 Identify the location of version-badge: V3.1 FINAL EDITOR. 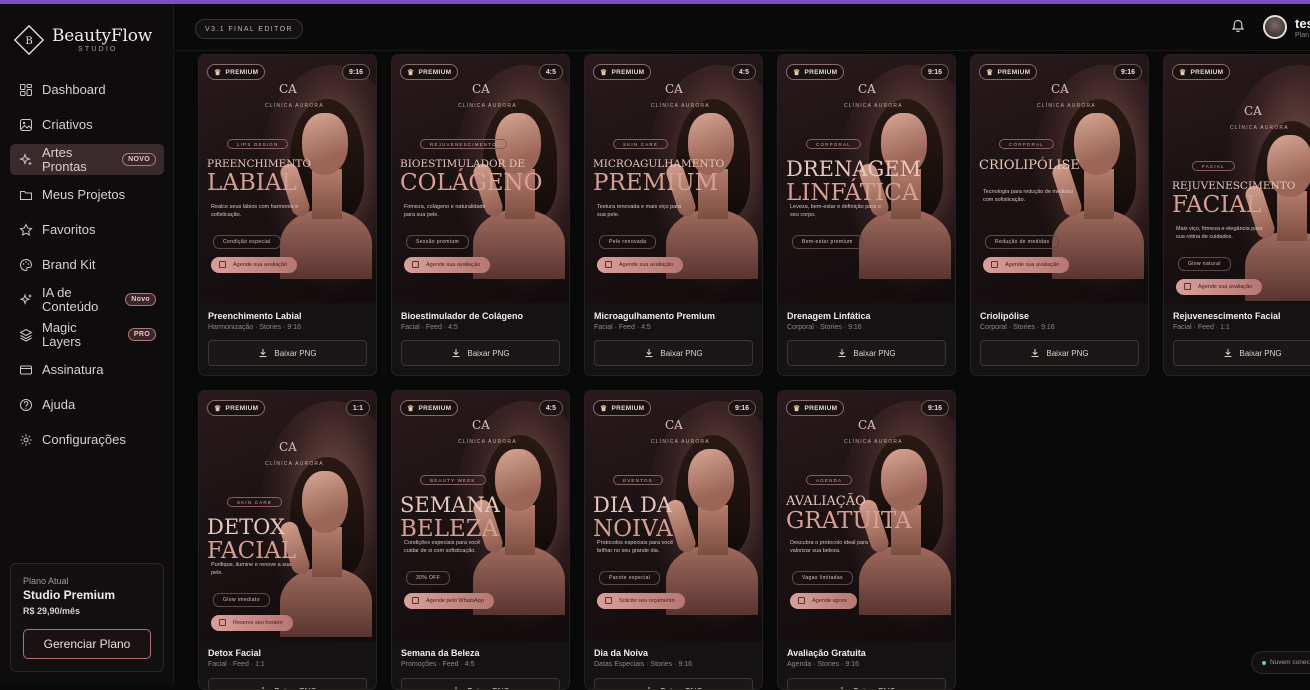
(249, 29).